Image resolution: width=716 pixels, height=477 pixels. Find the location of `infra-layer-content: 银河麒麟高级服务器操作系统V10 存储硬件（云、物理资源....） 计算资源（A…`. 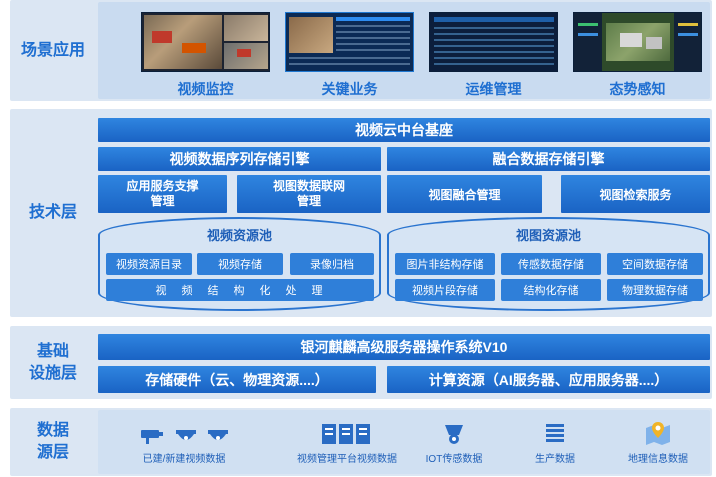

infra-layer-content: 银河麒麟高级服务器操作系统V10 存储硬件（云、物理资源....） 计算资源（A… is located at coordinates (404, 362).